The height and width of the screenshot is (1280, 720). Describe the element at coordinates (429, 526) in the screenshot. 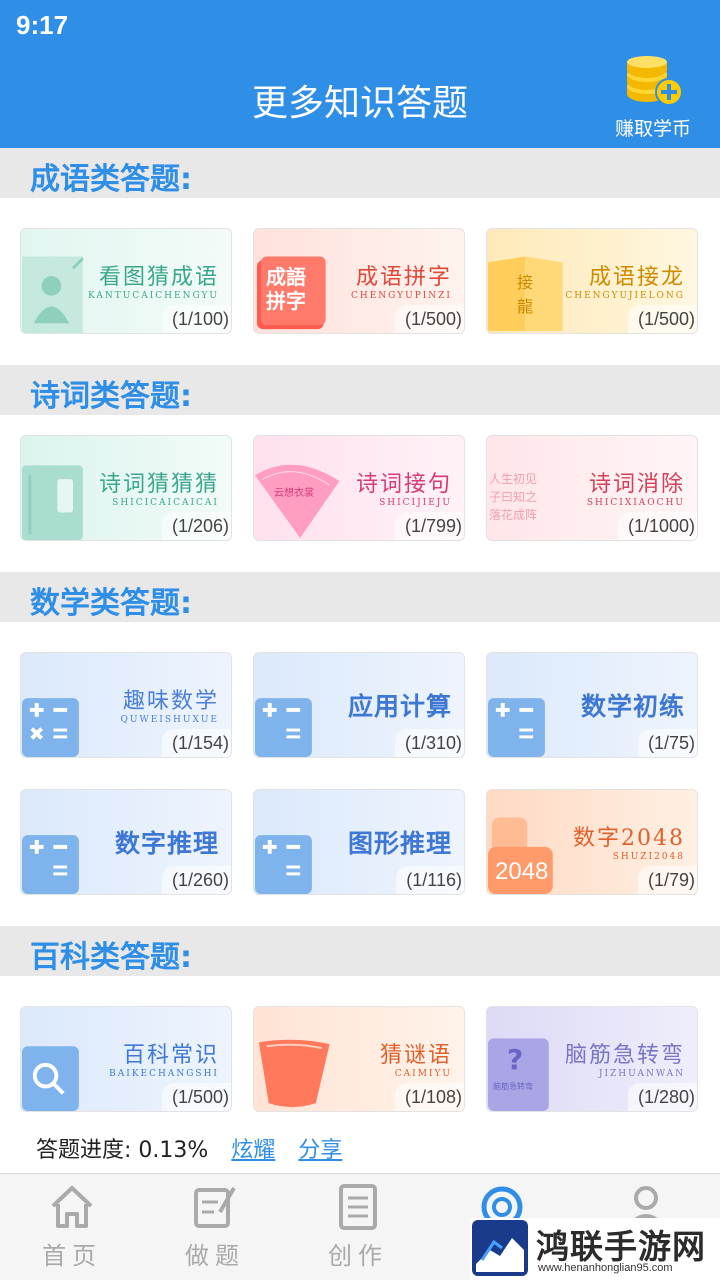

I see `card-progress: (1/799)` at that location.